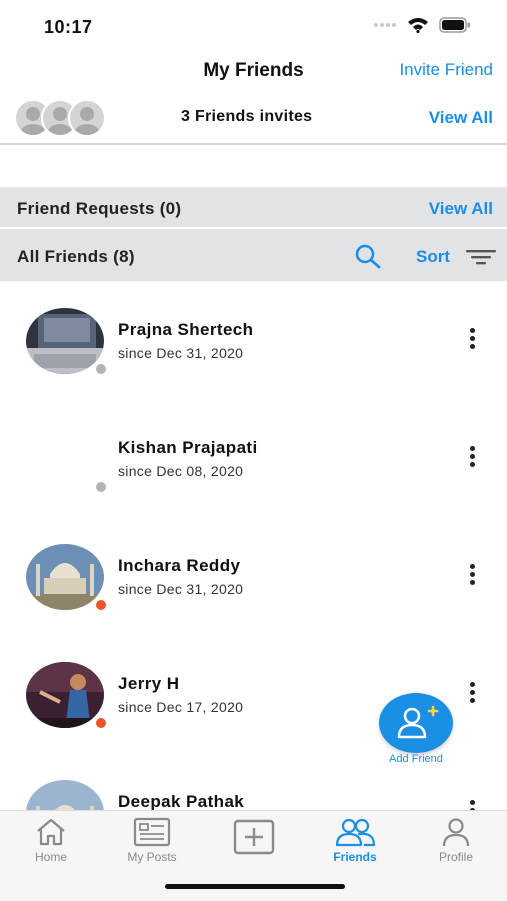 The image size is (507, 901). I want to click on friend-requests-view-all-button: View All, so click(461, 209).